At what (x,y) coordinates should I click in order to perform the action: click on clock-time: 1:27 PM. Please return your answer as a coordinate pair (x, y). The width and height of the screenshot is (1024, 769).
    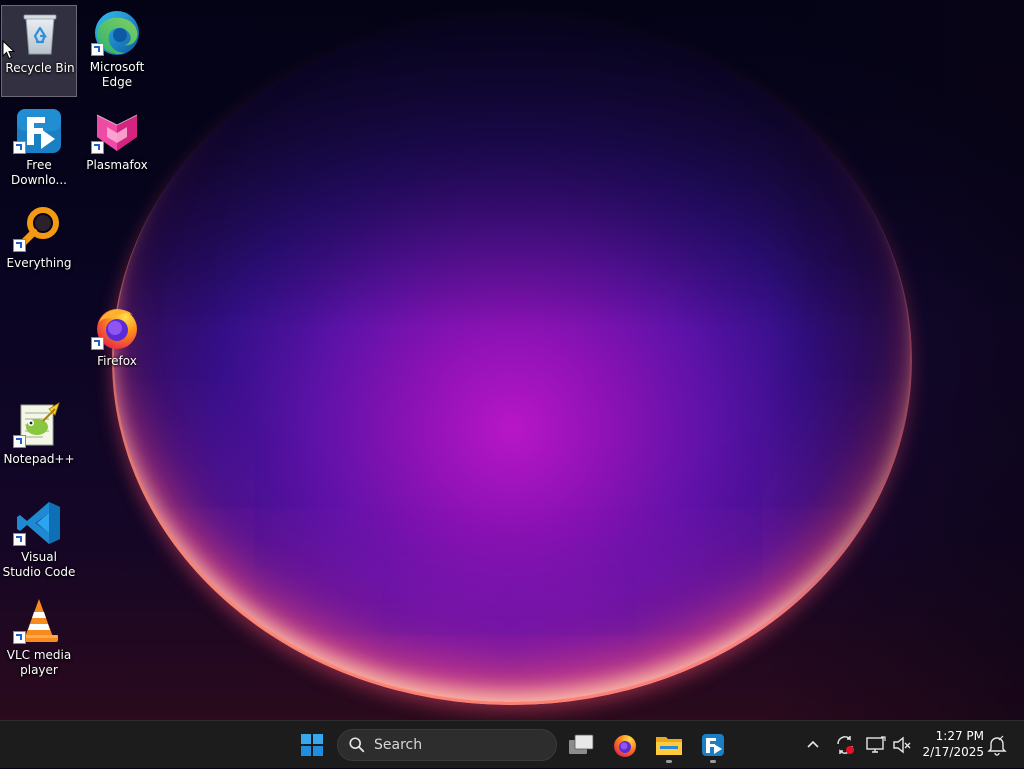
    Looking at the image, I should click on (959, 736).